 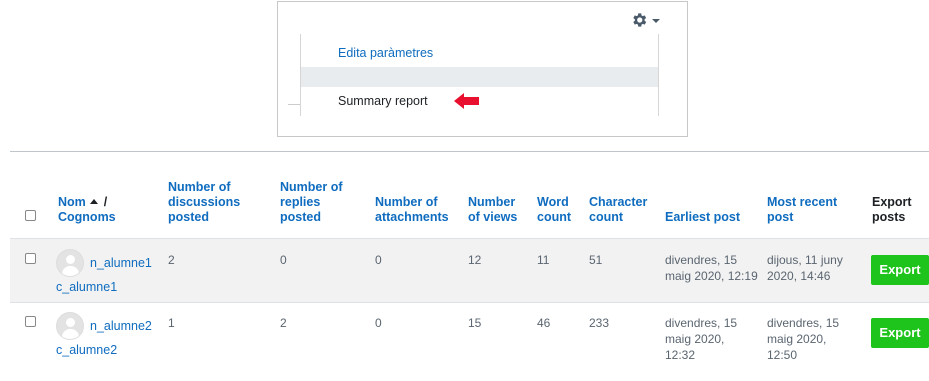 I want to click on header-discussions: Number of discussions posted, so click(x=204, y=202).